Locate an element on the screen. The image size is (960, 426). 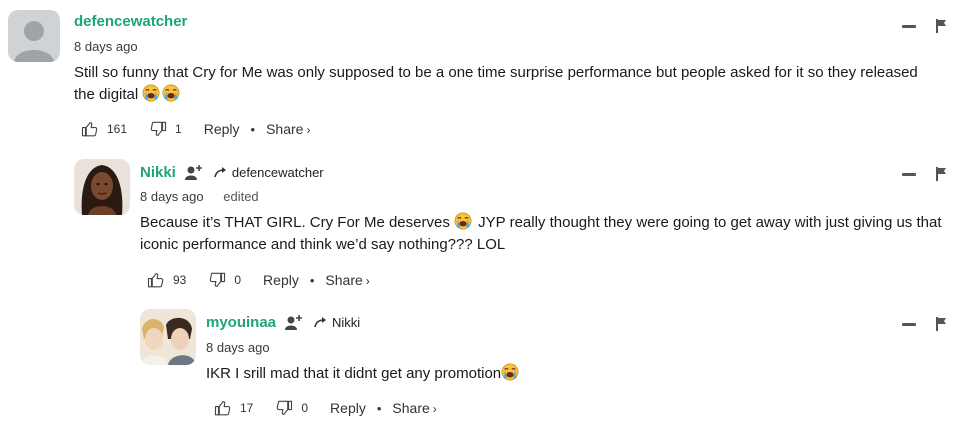
default-user-icon is located at coordinates (34, 36).